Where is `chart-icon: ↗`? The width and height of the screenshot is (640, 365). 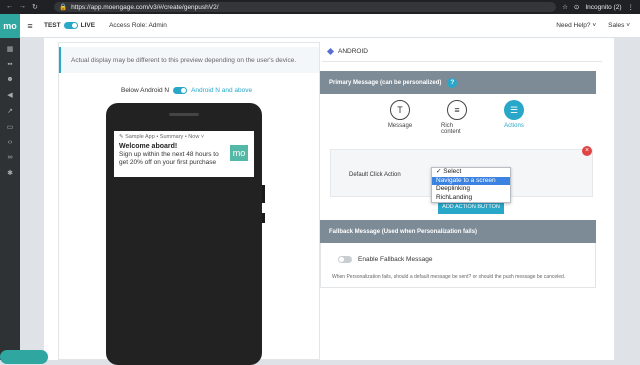 chart-icon: ↗ is located at coordinates (10, 111).